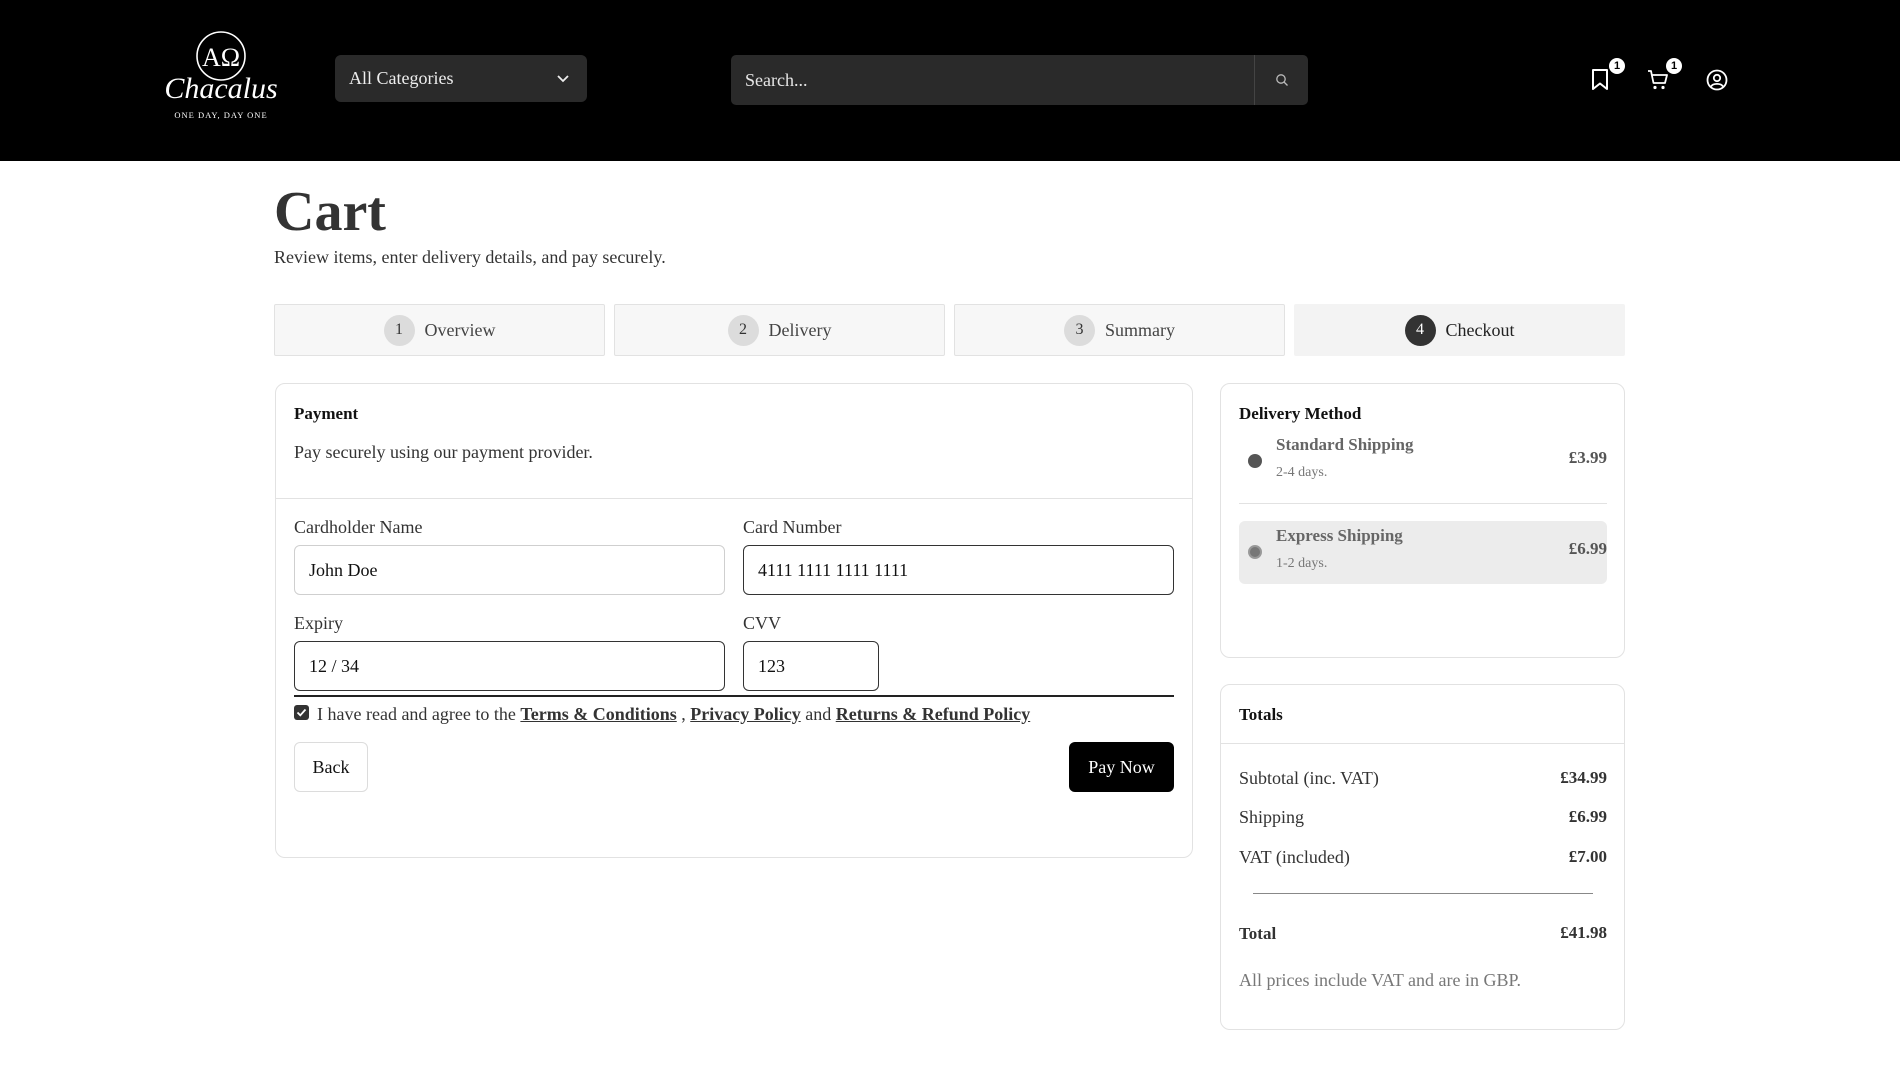 The height and width of the screenshot is (1079, 1900). Describe the element at coordinates (331, 767) in the screenshot. I see `back-button: Back` at that location.